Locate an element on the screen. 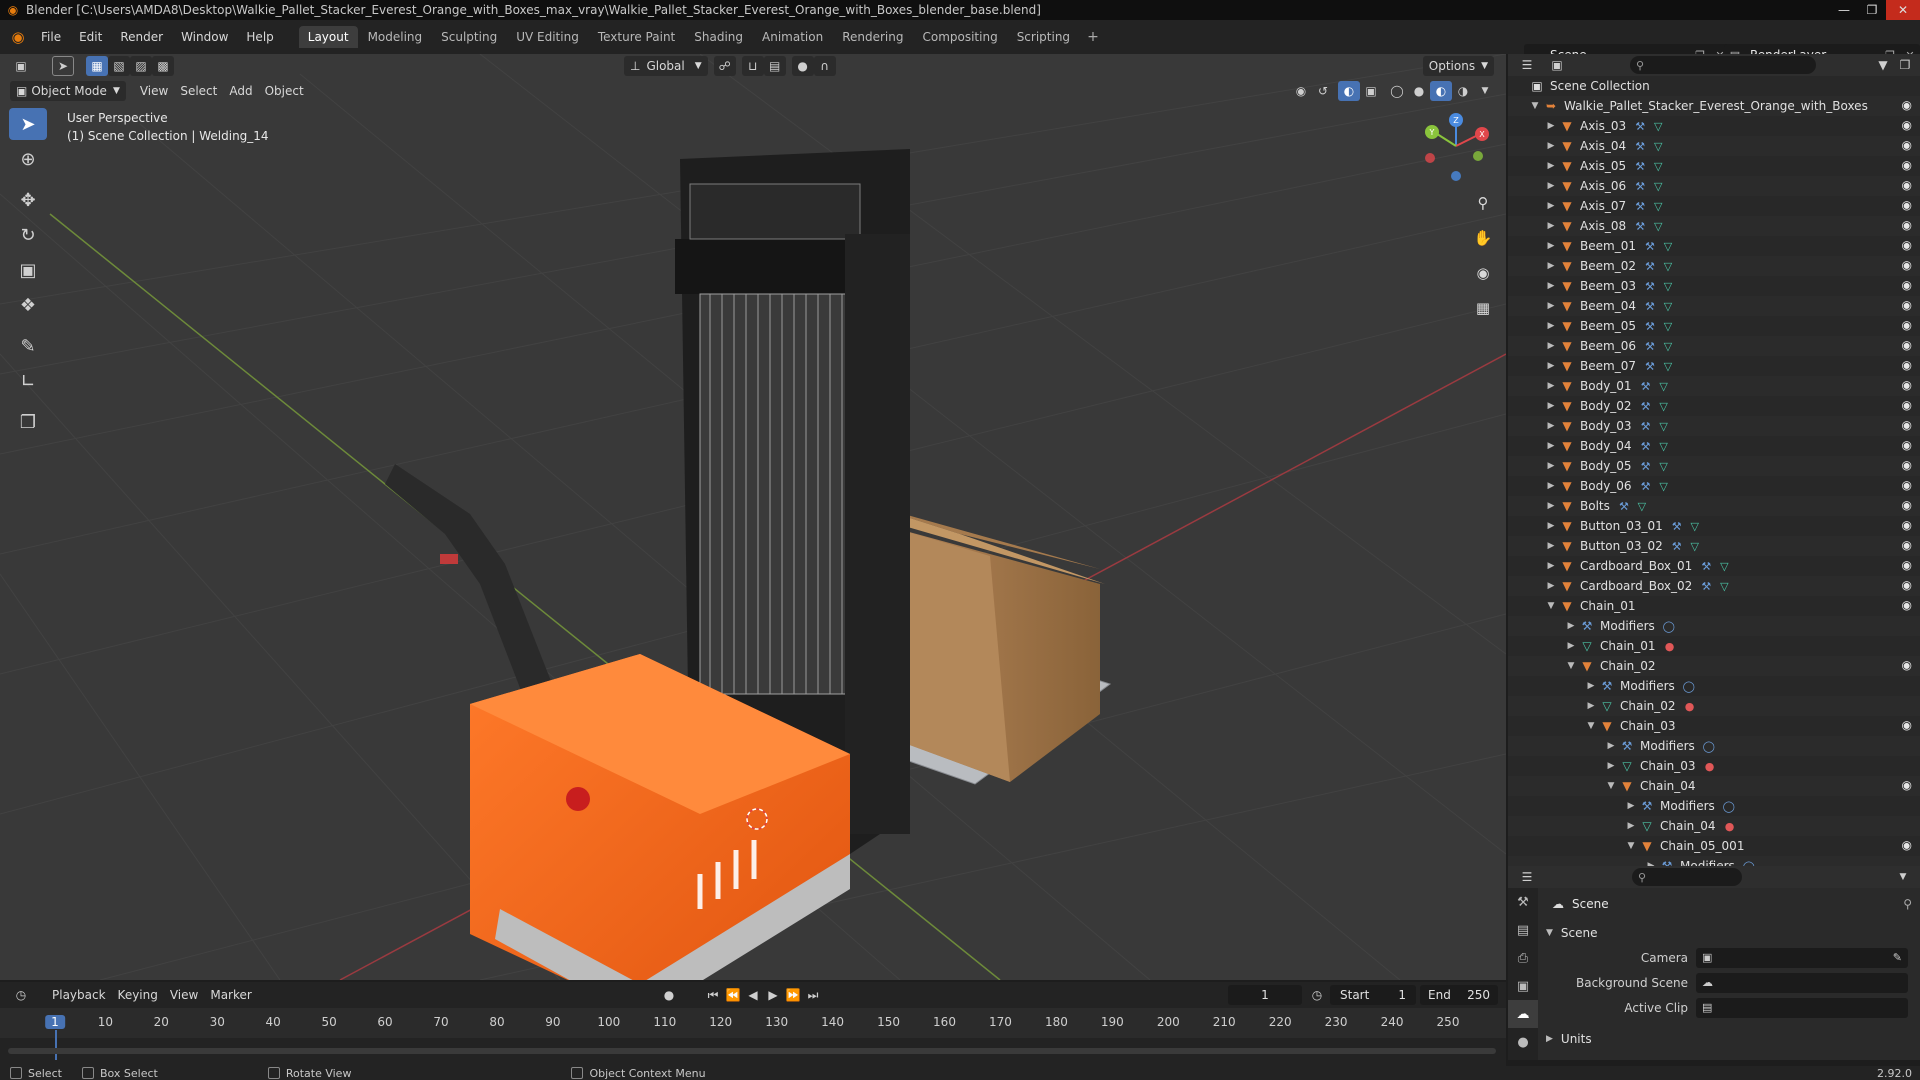  prev-keyframe-icon: ⏪ is located at coordinates (733, 995).